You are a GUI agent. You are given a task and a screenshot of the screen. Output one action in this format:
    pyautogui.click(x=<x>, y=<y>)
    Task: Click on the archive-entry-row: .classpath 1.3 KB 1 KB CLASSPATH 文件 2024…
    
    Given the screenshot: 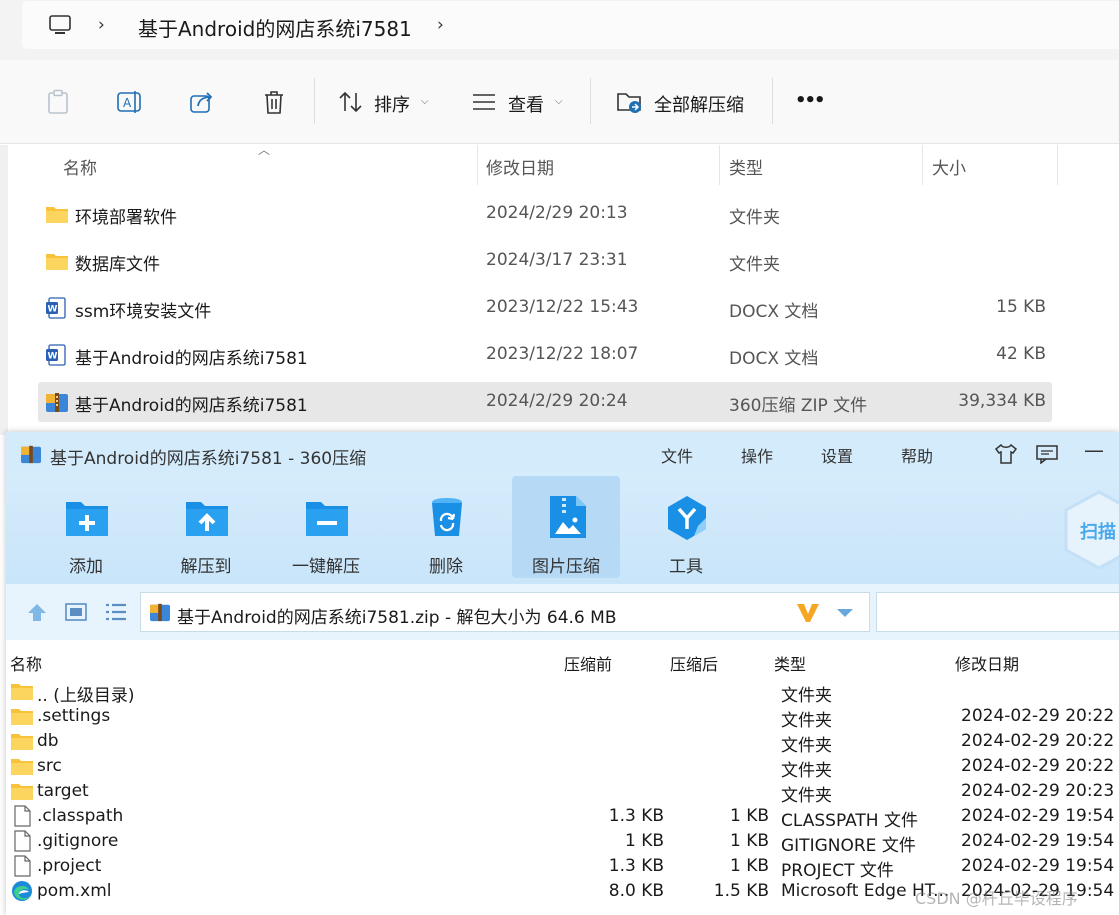 What is the action you would take?
    pyautogui.click(x=562, y=817)
    